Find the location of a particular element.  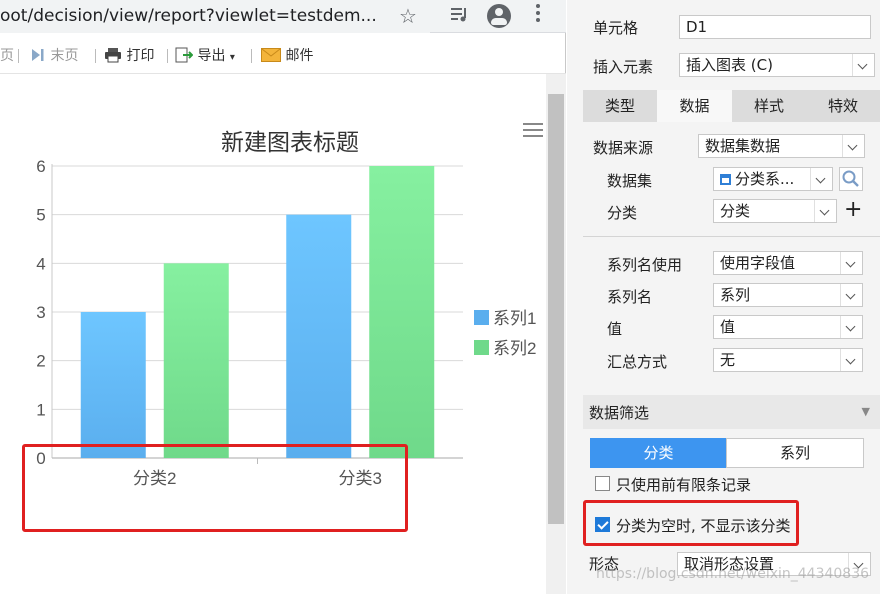

star-icon: ☆ is located at coordinates (408, 16).